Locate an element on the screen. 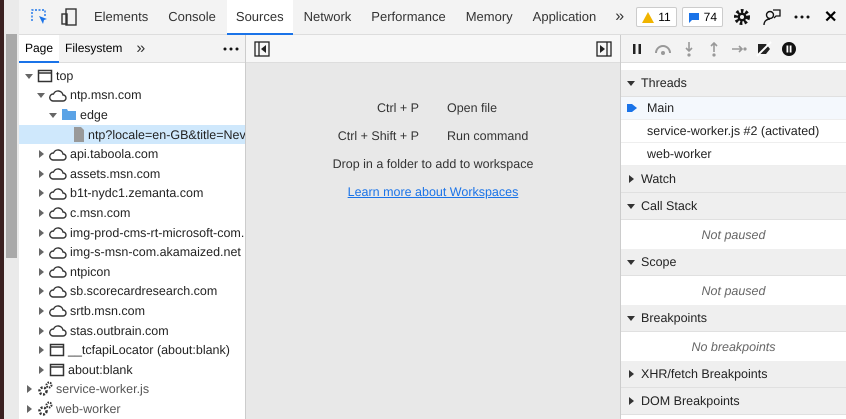 Image resolution: width=846 pixels, height=419 pixels. tree-item: img-prod-cms-rt-microsoft-com. is located at coordinates (132, 232).